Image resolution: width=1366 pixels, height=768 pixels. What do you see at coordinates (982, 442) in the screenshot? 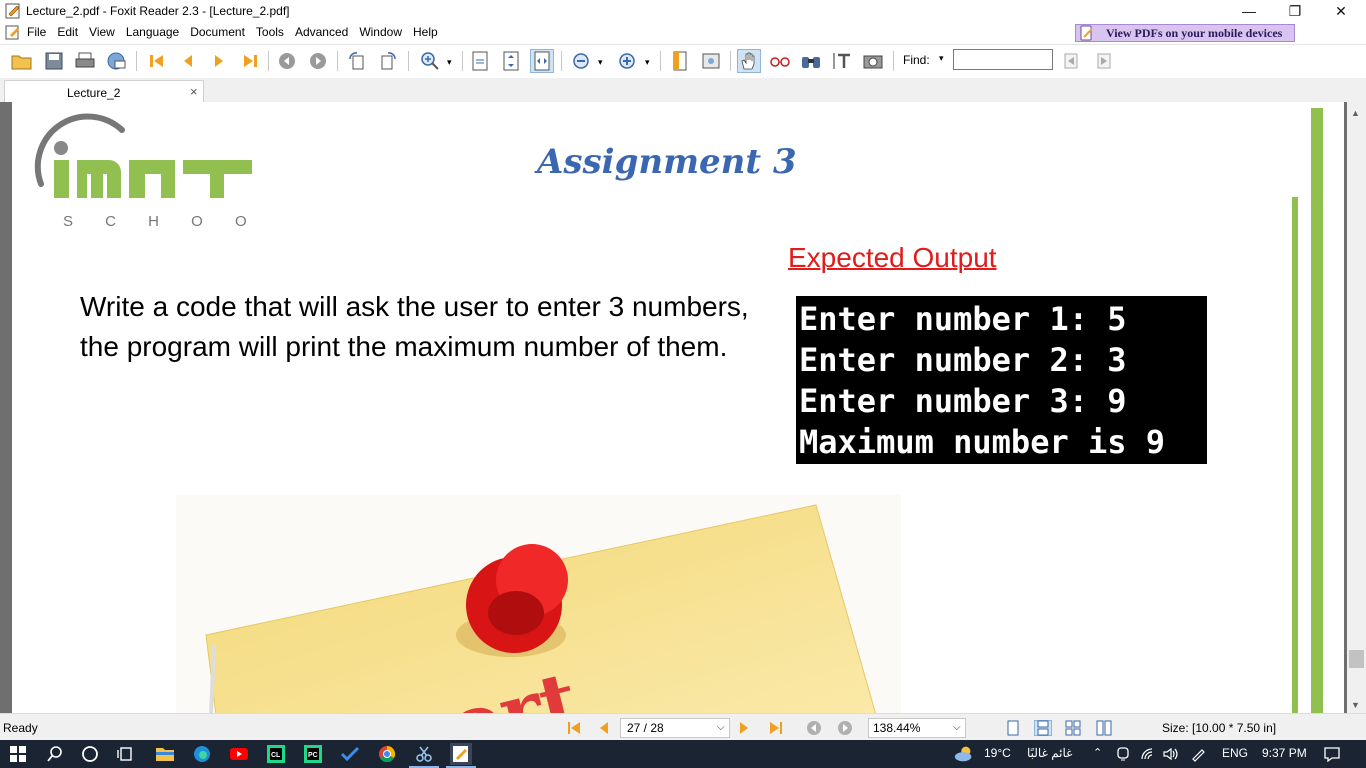
I see `console-line: Maximum number is 9` at bounding box center [982, 442].